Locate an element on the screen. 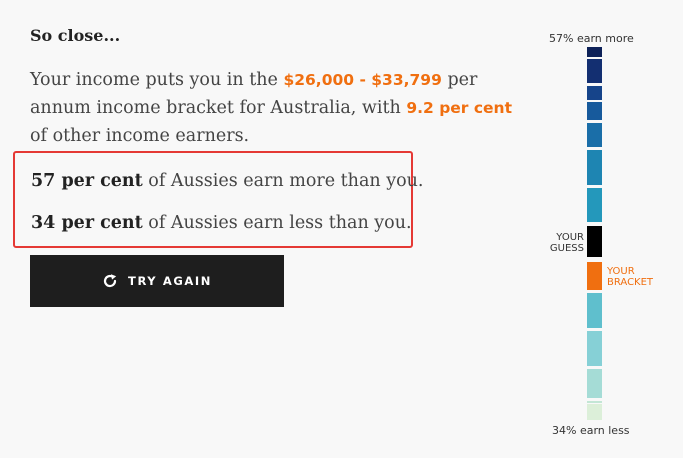 The width and height of the screenshot is (683, 458). earn-more-percent: 57 per cent is located at coordinates (87, 181).